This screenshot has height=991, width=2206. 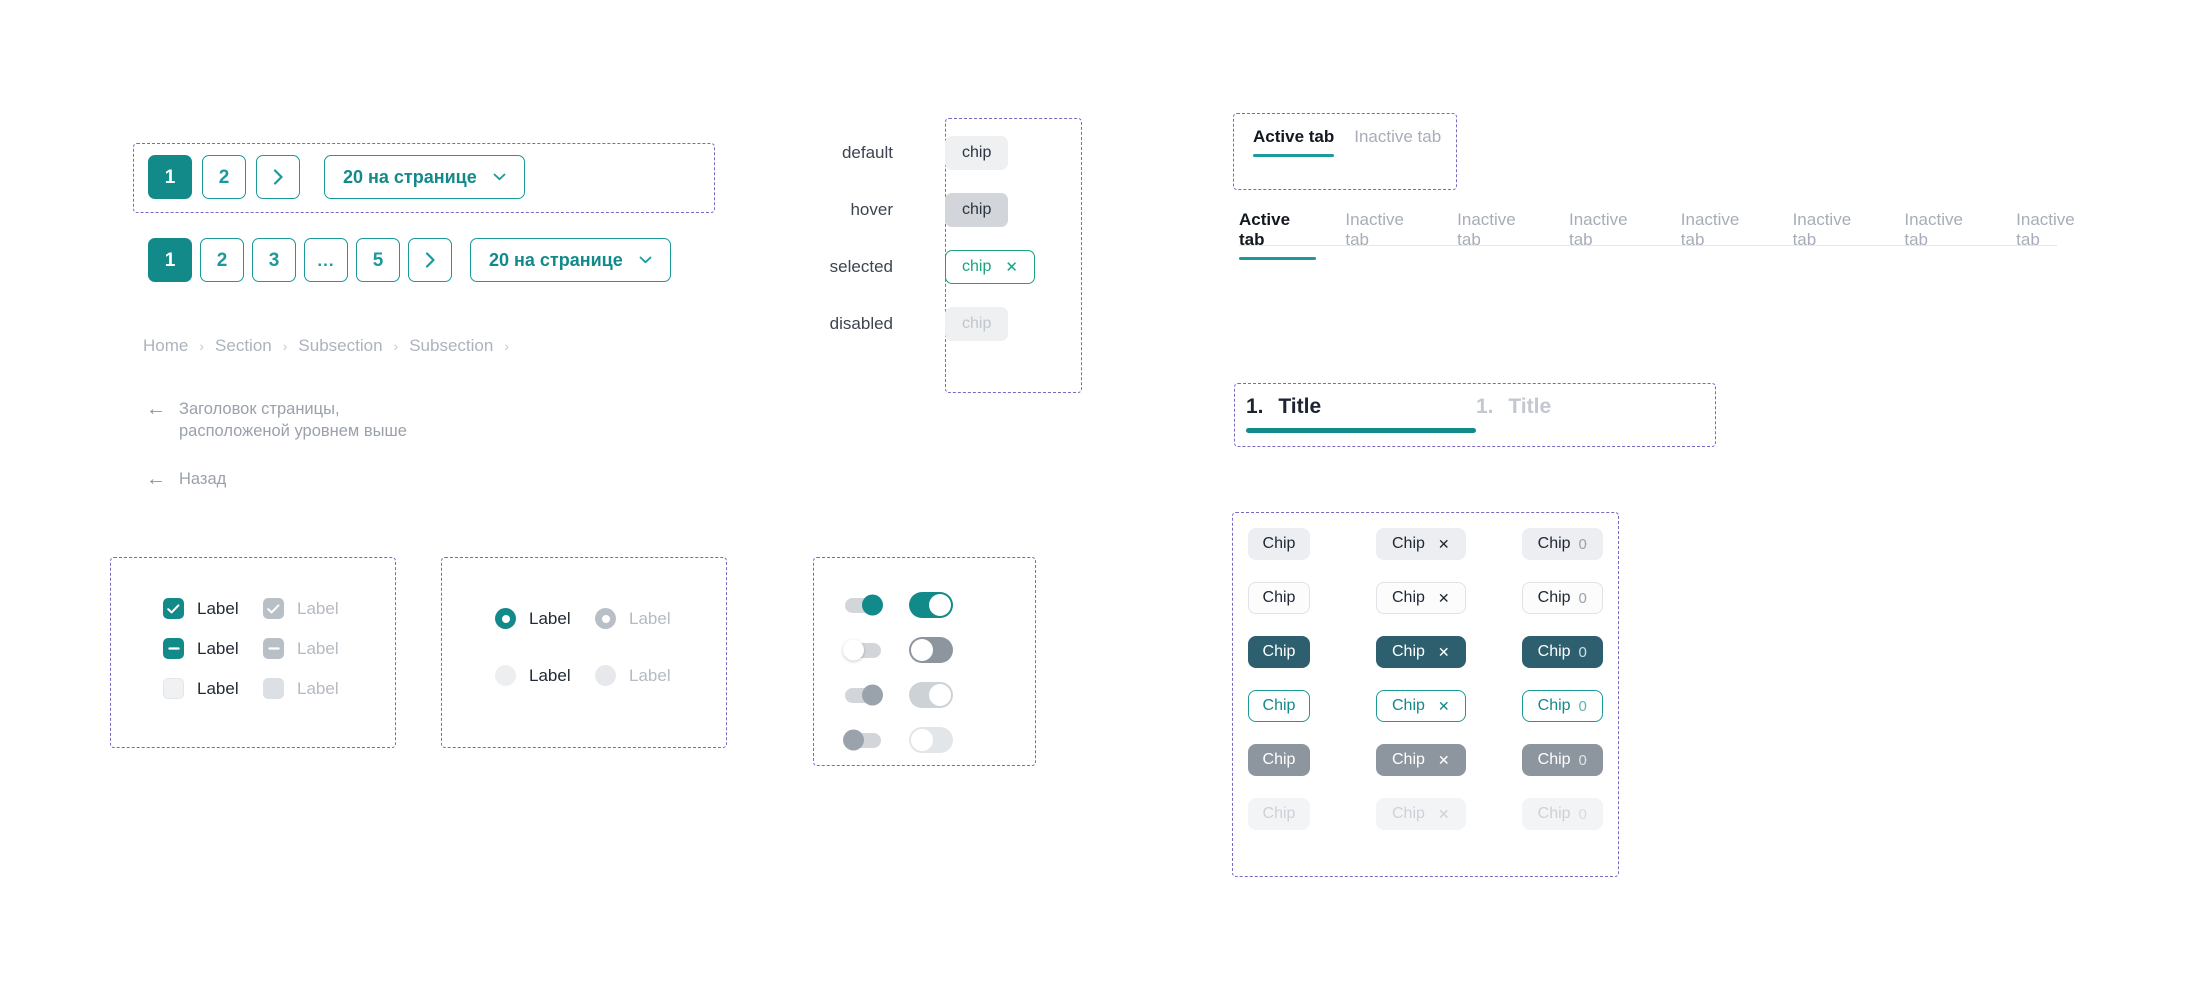 I want to click on per-page-select-small: 20 на странице, so click(x=424, y=177).